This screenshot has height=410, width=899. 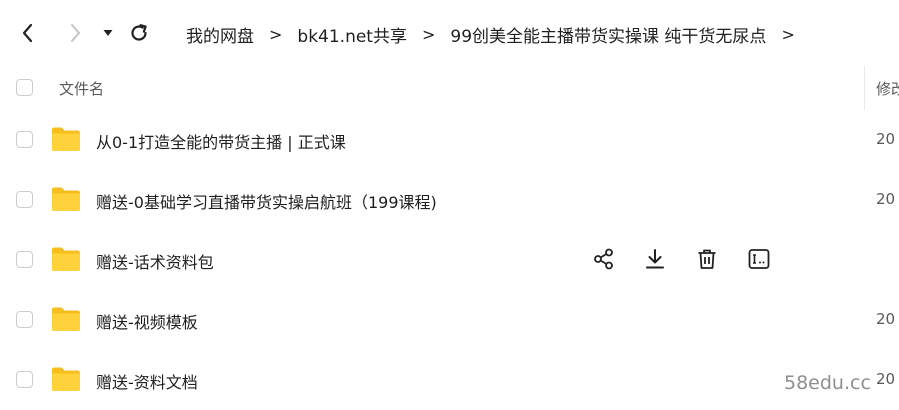 What do you see at coordinates (352, 34) in the screenshot?
I see `breadcrumb-item-shared-folder: bk41.net共享` at bounding box center [352, 34].